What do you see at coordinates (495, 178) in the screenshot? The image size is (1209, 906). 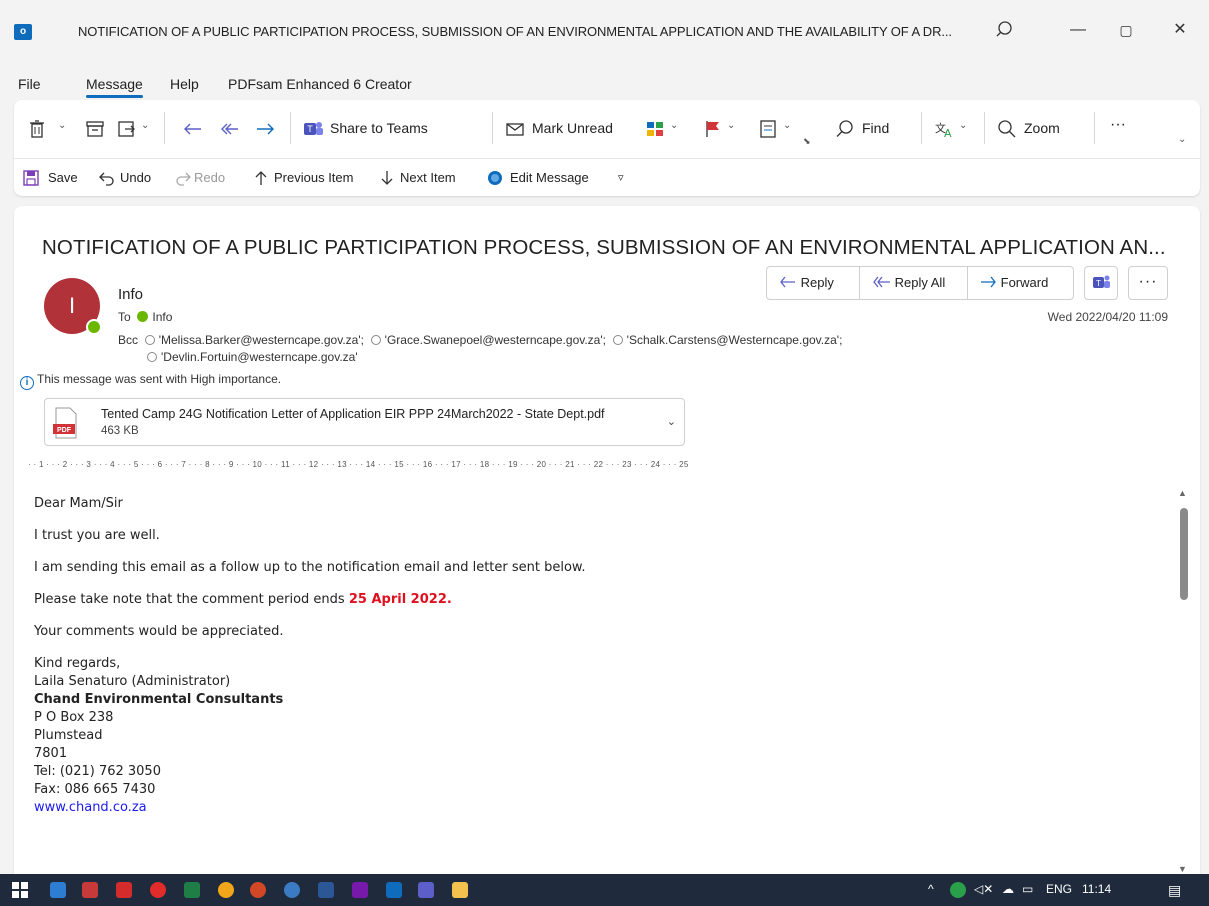 I see `edit-message-icon` at bounding box center [495, 178].